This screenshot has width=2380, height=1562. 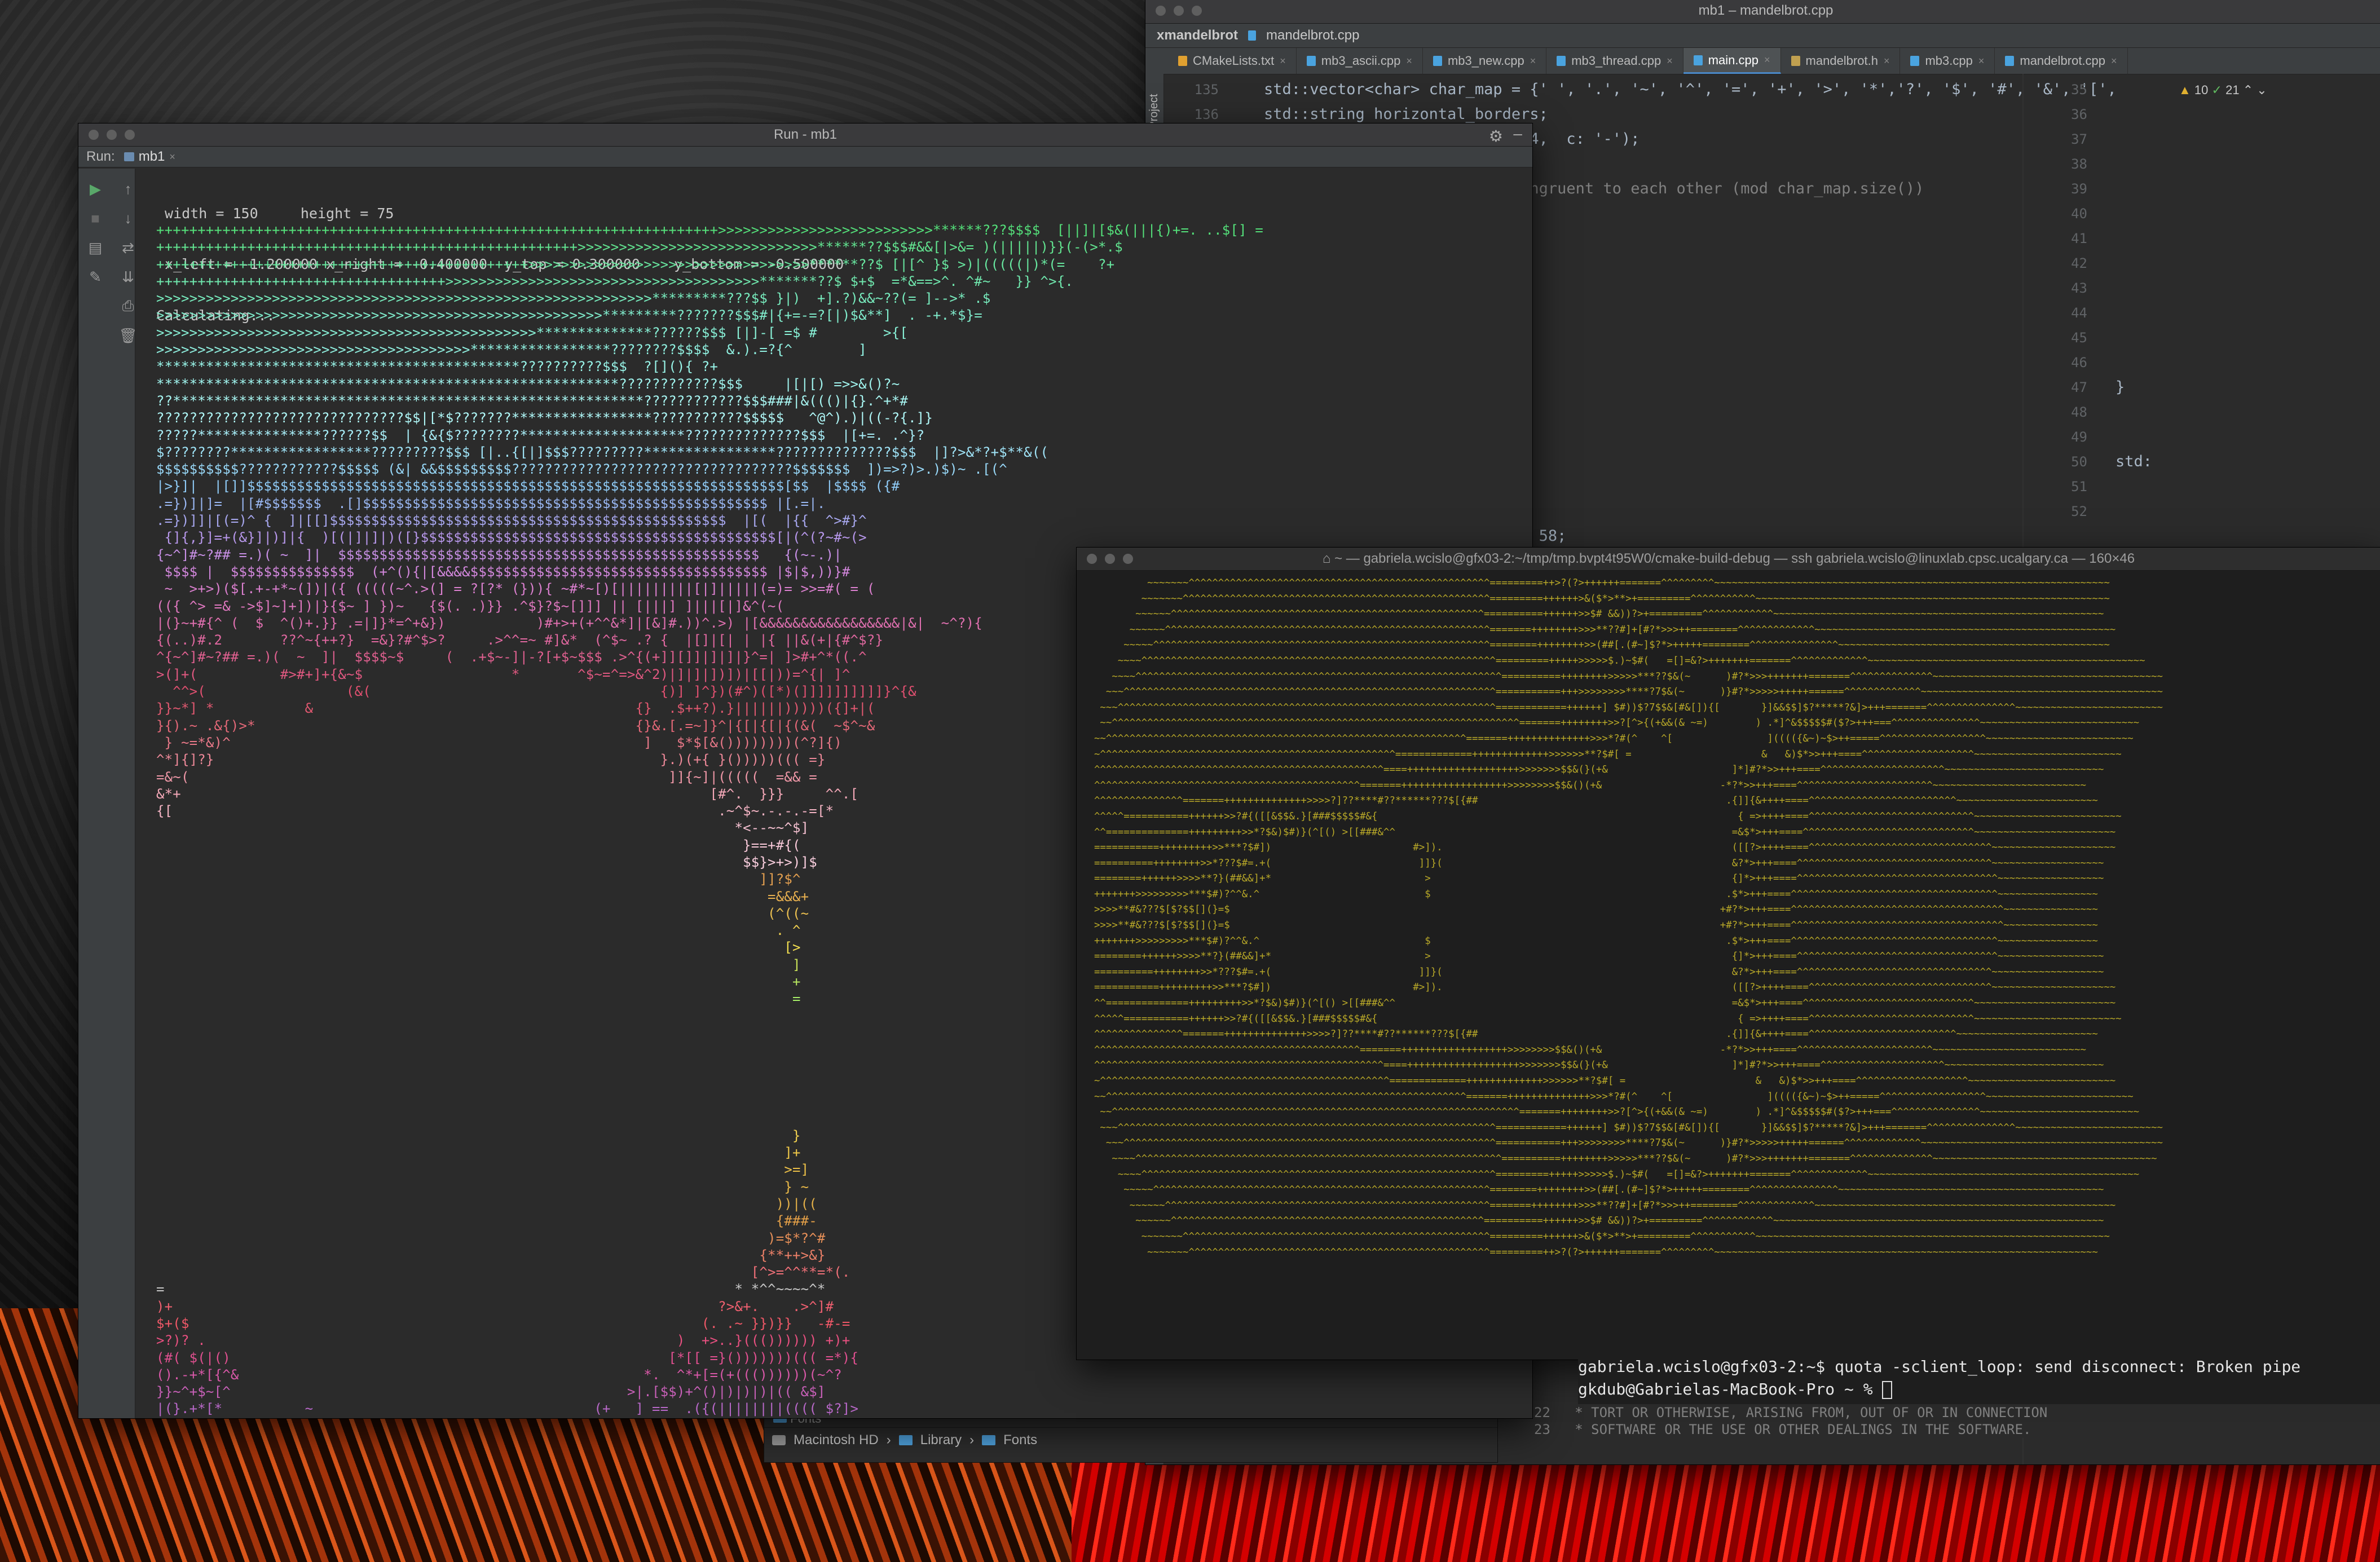 What do you see at coordinates (2232, 90) in the screenshot?
I see `ok-count: 21` at bounding box center [2232, 90].